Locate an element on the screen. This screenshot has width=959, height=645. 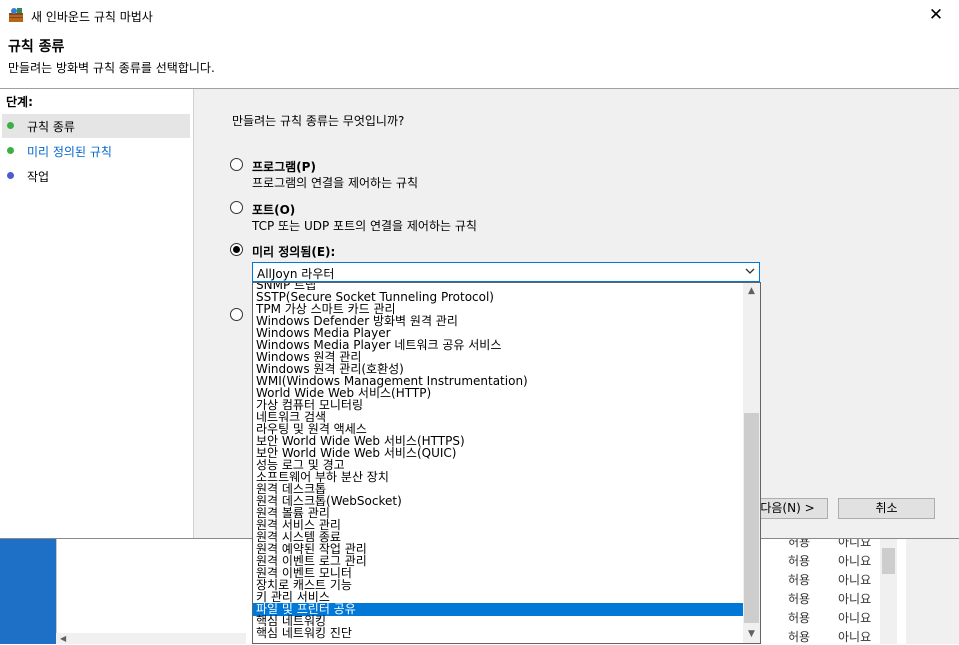
close-button: ✕ is located at coordinates (936, 15).